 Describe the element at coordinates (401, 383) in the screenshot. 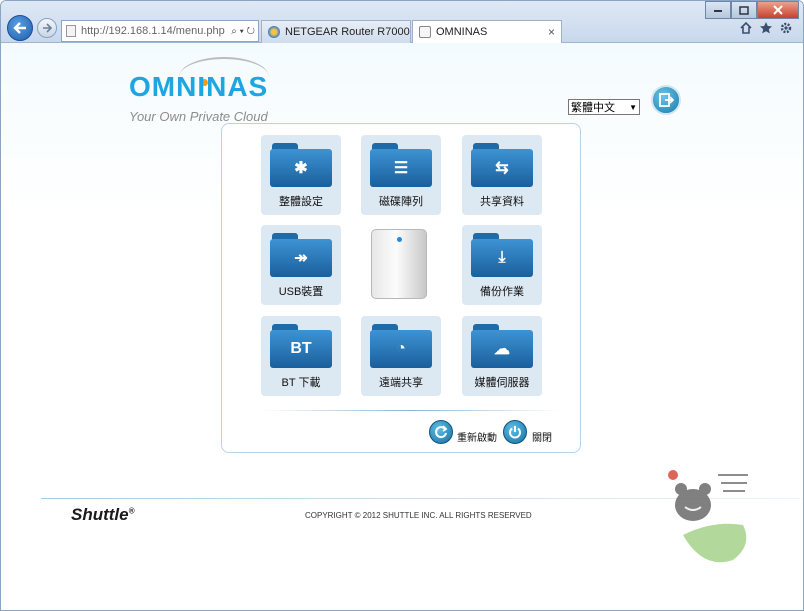

I see `menu-item-label: 遠端共享` at that location.